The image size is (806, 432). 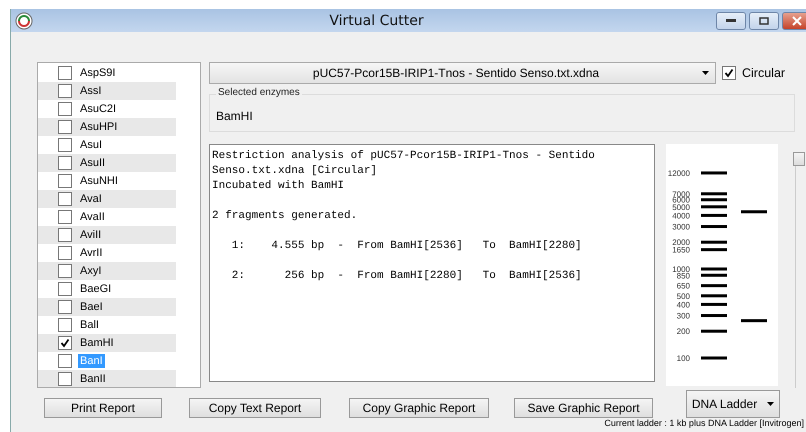 What do you see at coordinates (681, 243) in the screenshot?
I see `ladder-label: 2000` at bounding box center [681, 243].